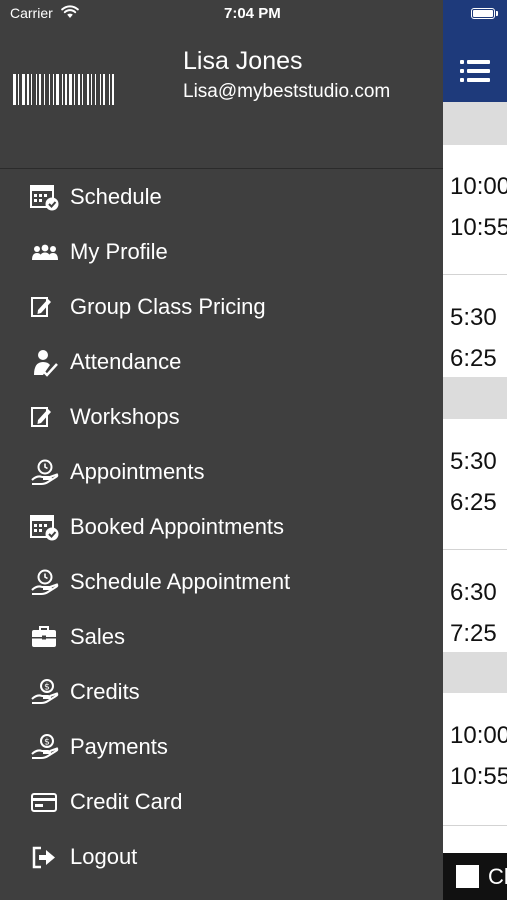  Describe the element at coordinates (221, 418) in the screenshot. I see `menu-item-workshops: Workshops` at that location.